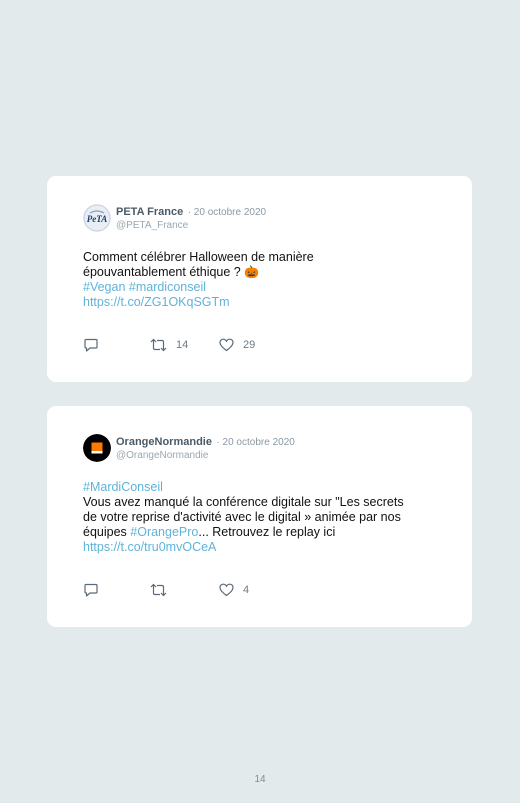  I want to click on like-count: 29, so click(249, 345).